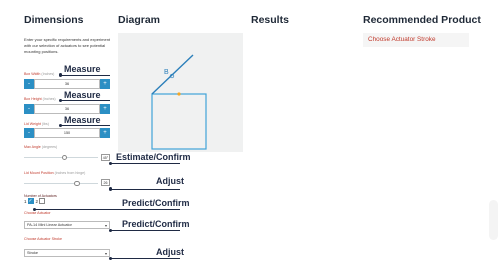 The width and height of the screenshot is (500, 261). I want to click on max-angle-unit: (degrees), so click(49, 147).